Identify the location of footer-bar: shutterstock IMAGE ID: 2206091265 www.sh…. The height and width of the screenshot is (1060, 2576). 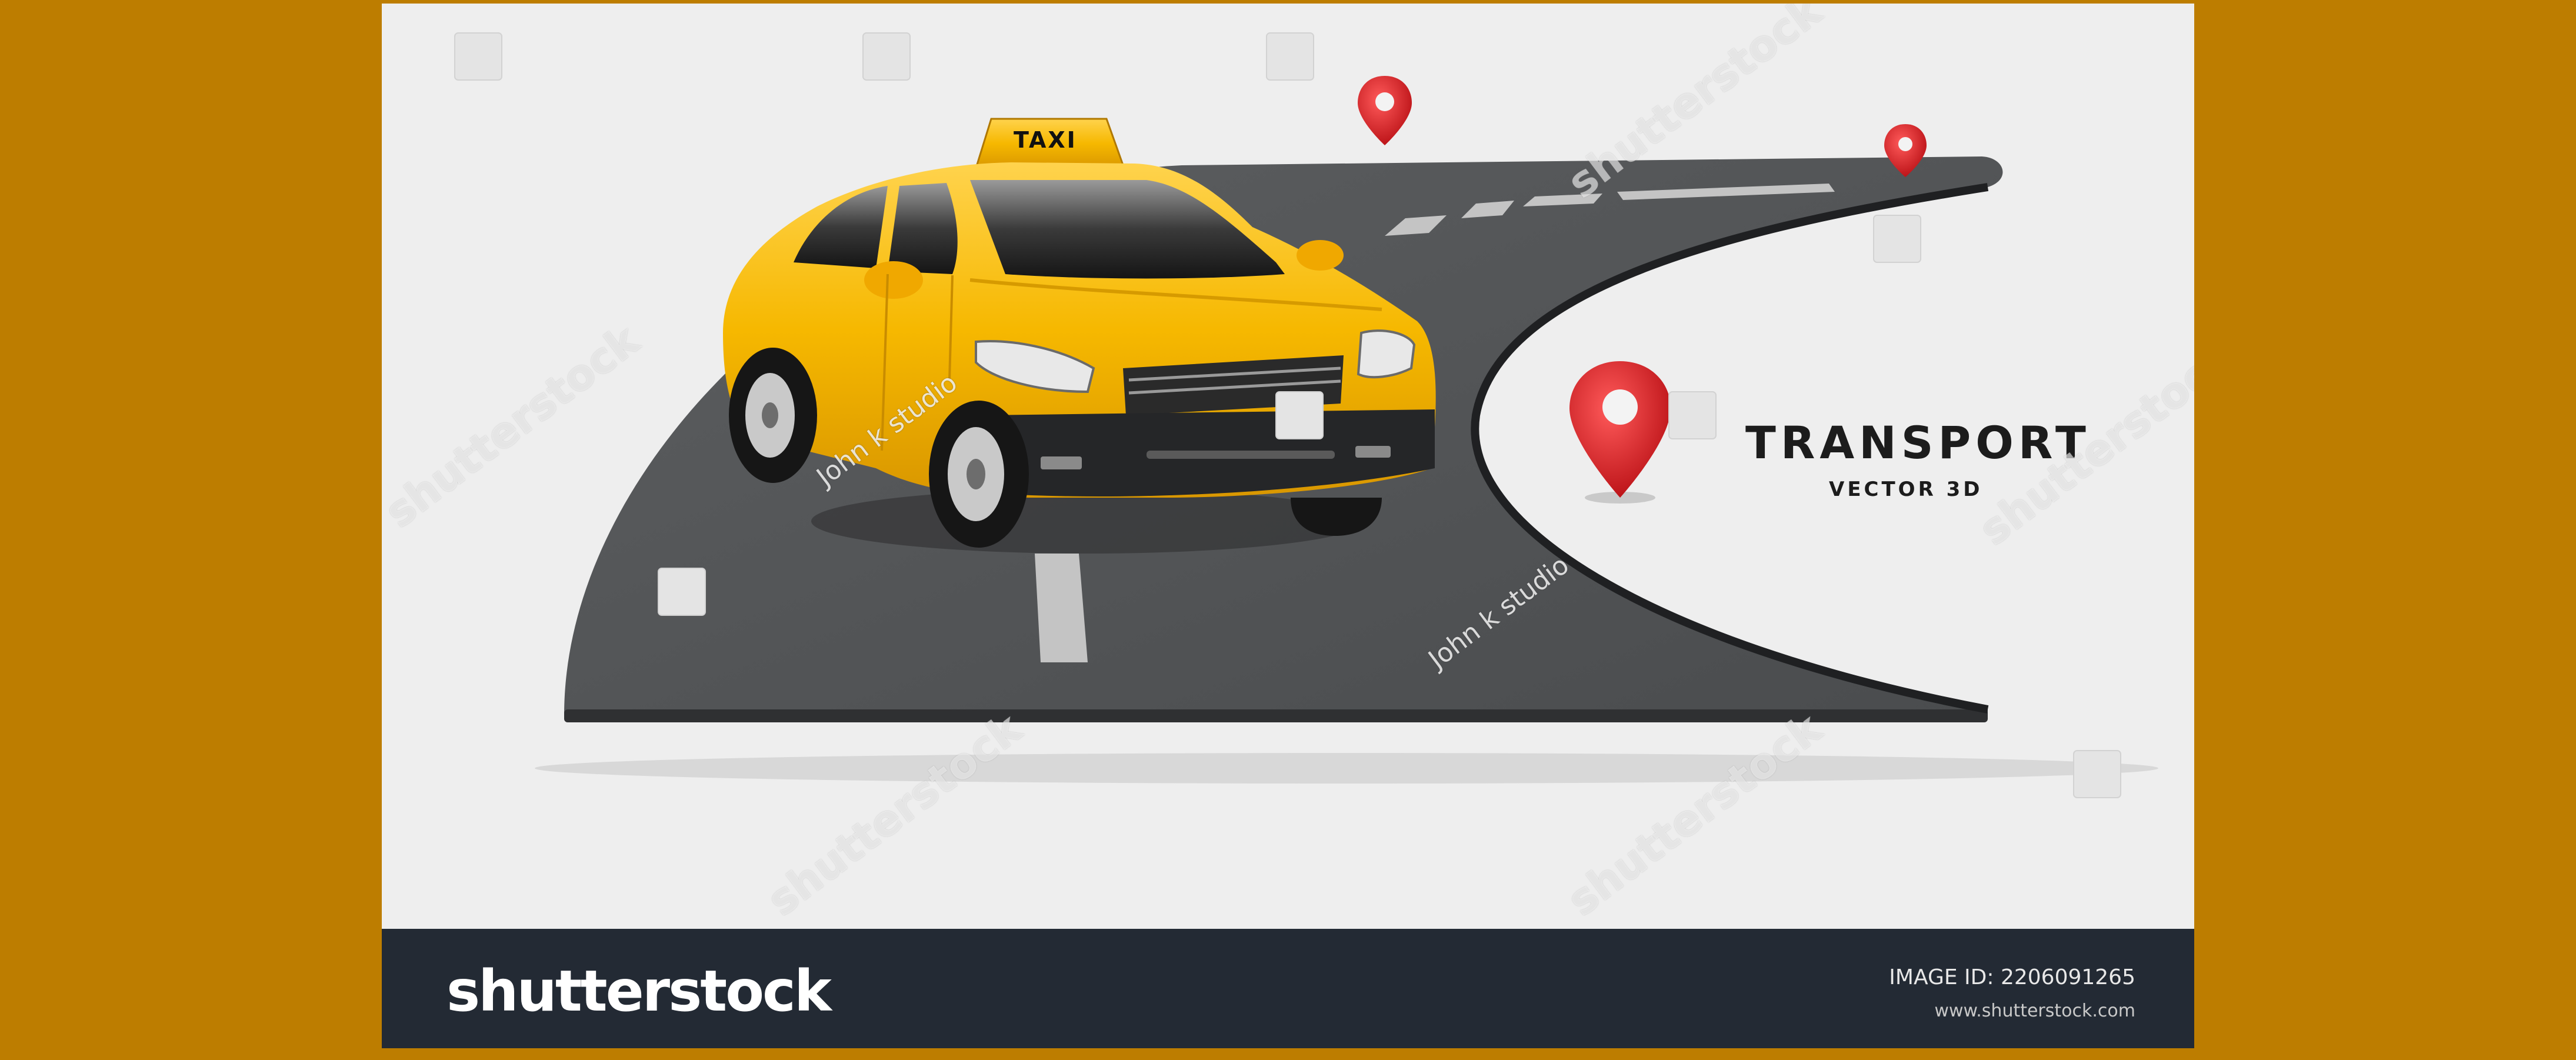
(1288, 989).